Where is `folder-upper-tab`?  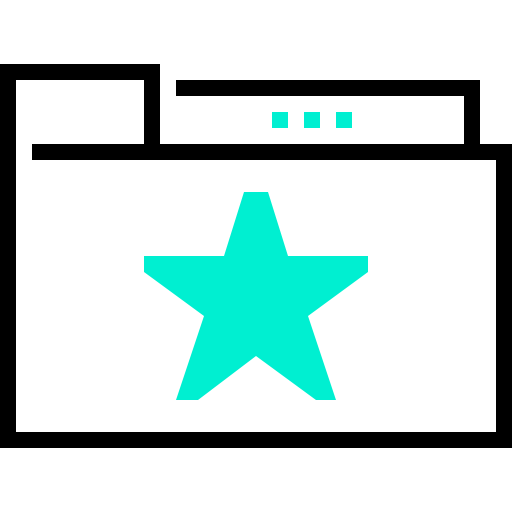 folder-upper-tab is located at coordinates (328, 112).